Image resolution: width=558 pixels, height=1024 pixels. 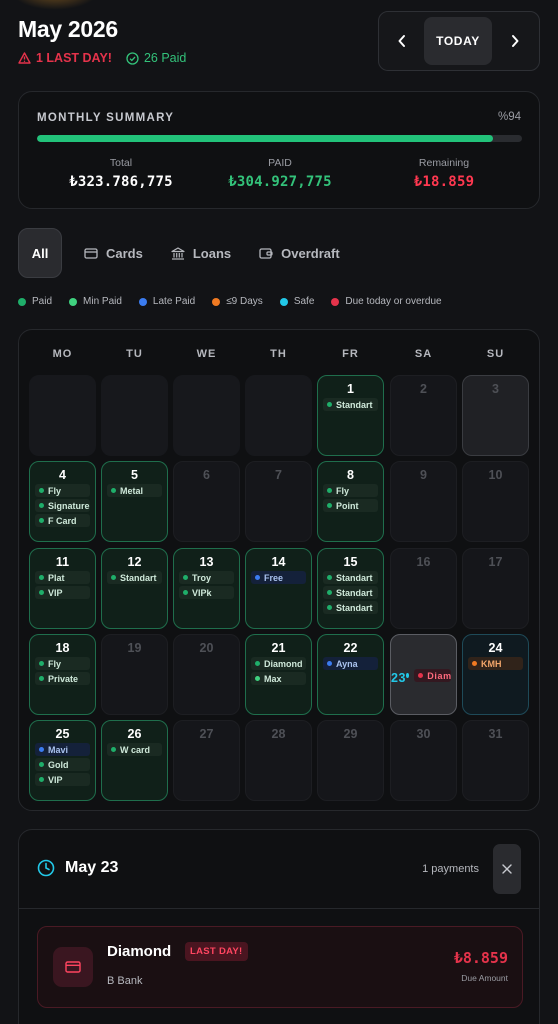 What do you see at coordinates (423, 415) in the screenshot?
I see `calendar-day: 2` at bounding box center [423, 415].